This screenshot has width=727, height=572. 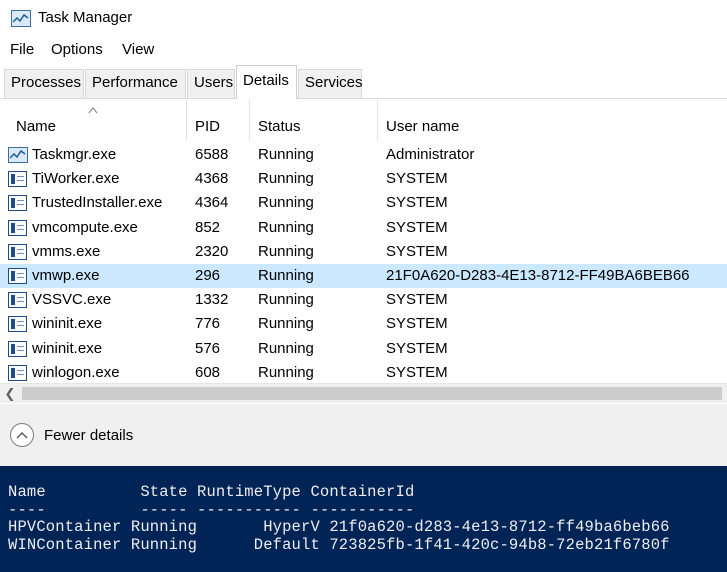 What do you see at coordinates (211, 492) in the screenshot?
I see `ps-header-line: Name State RuntimeType ContainerId` at bounding box center [211, 492].